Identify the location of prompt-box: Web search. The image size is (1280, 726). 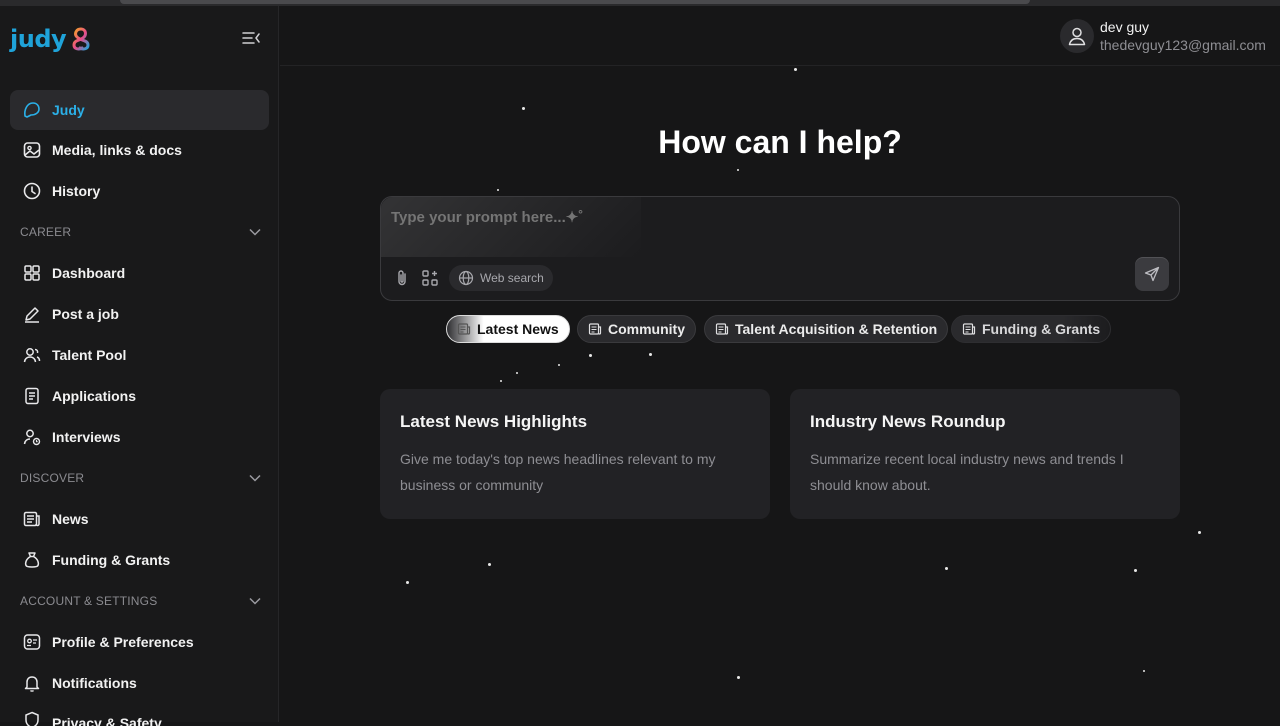
(780, 248).